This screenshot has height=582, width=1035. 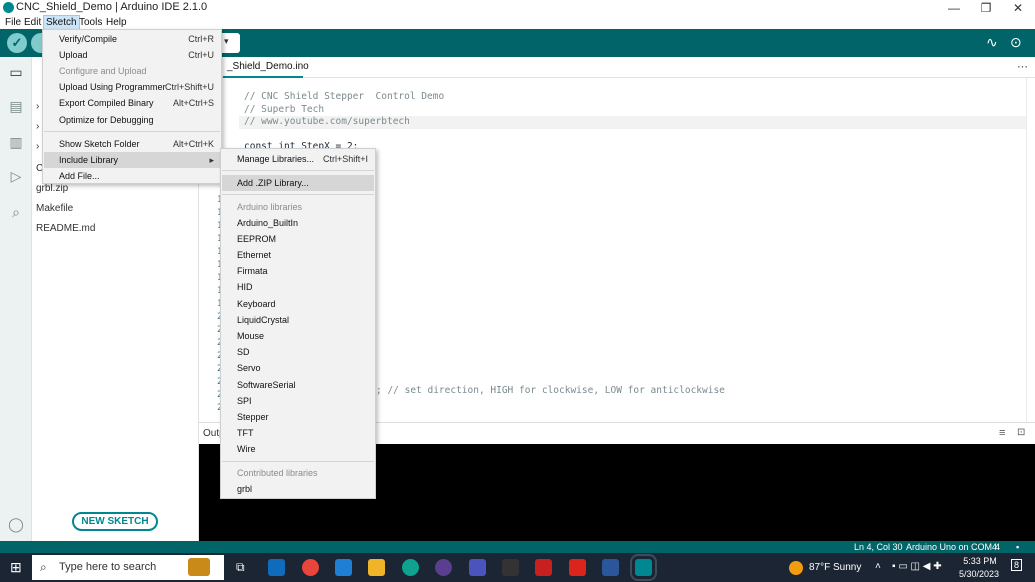 I want to click on library-item: HID, so click(x=298, y=287).